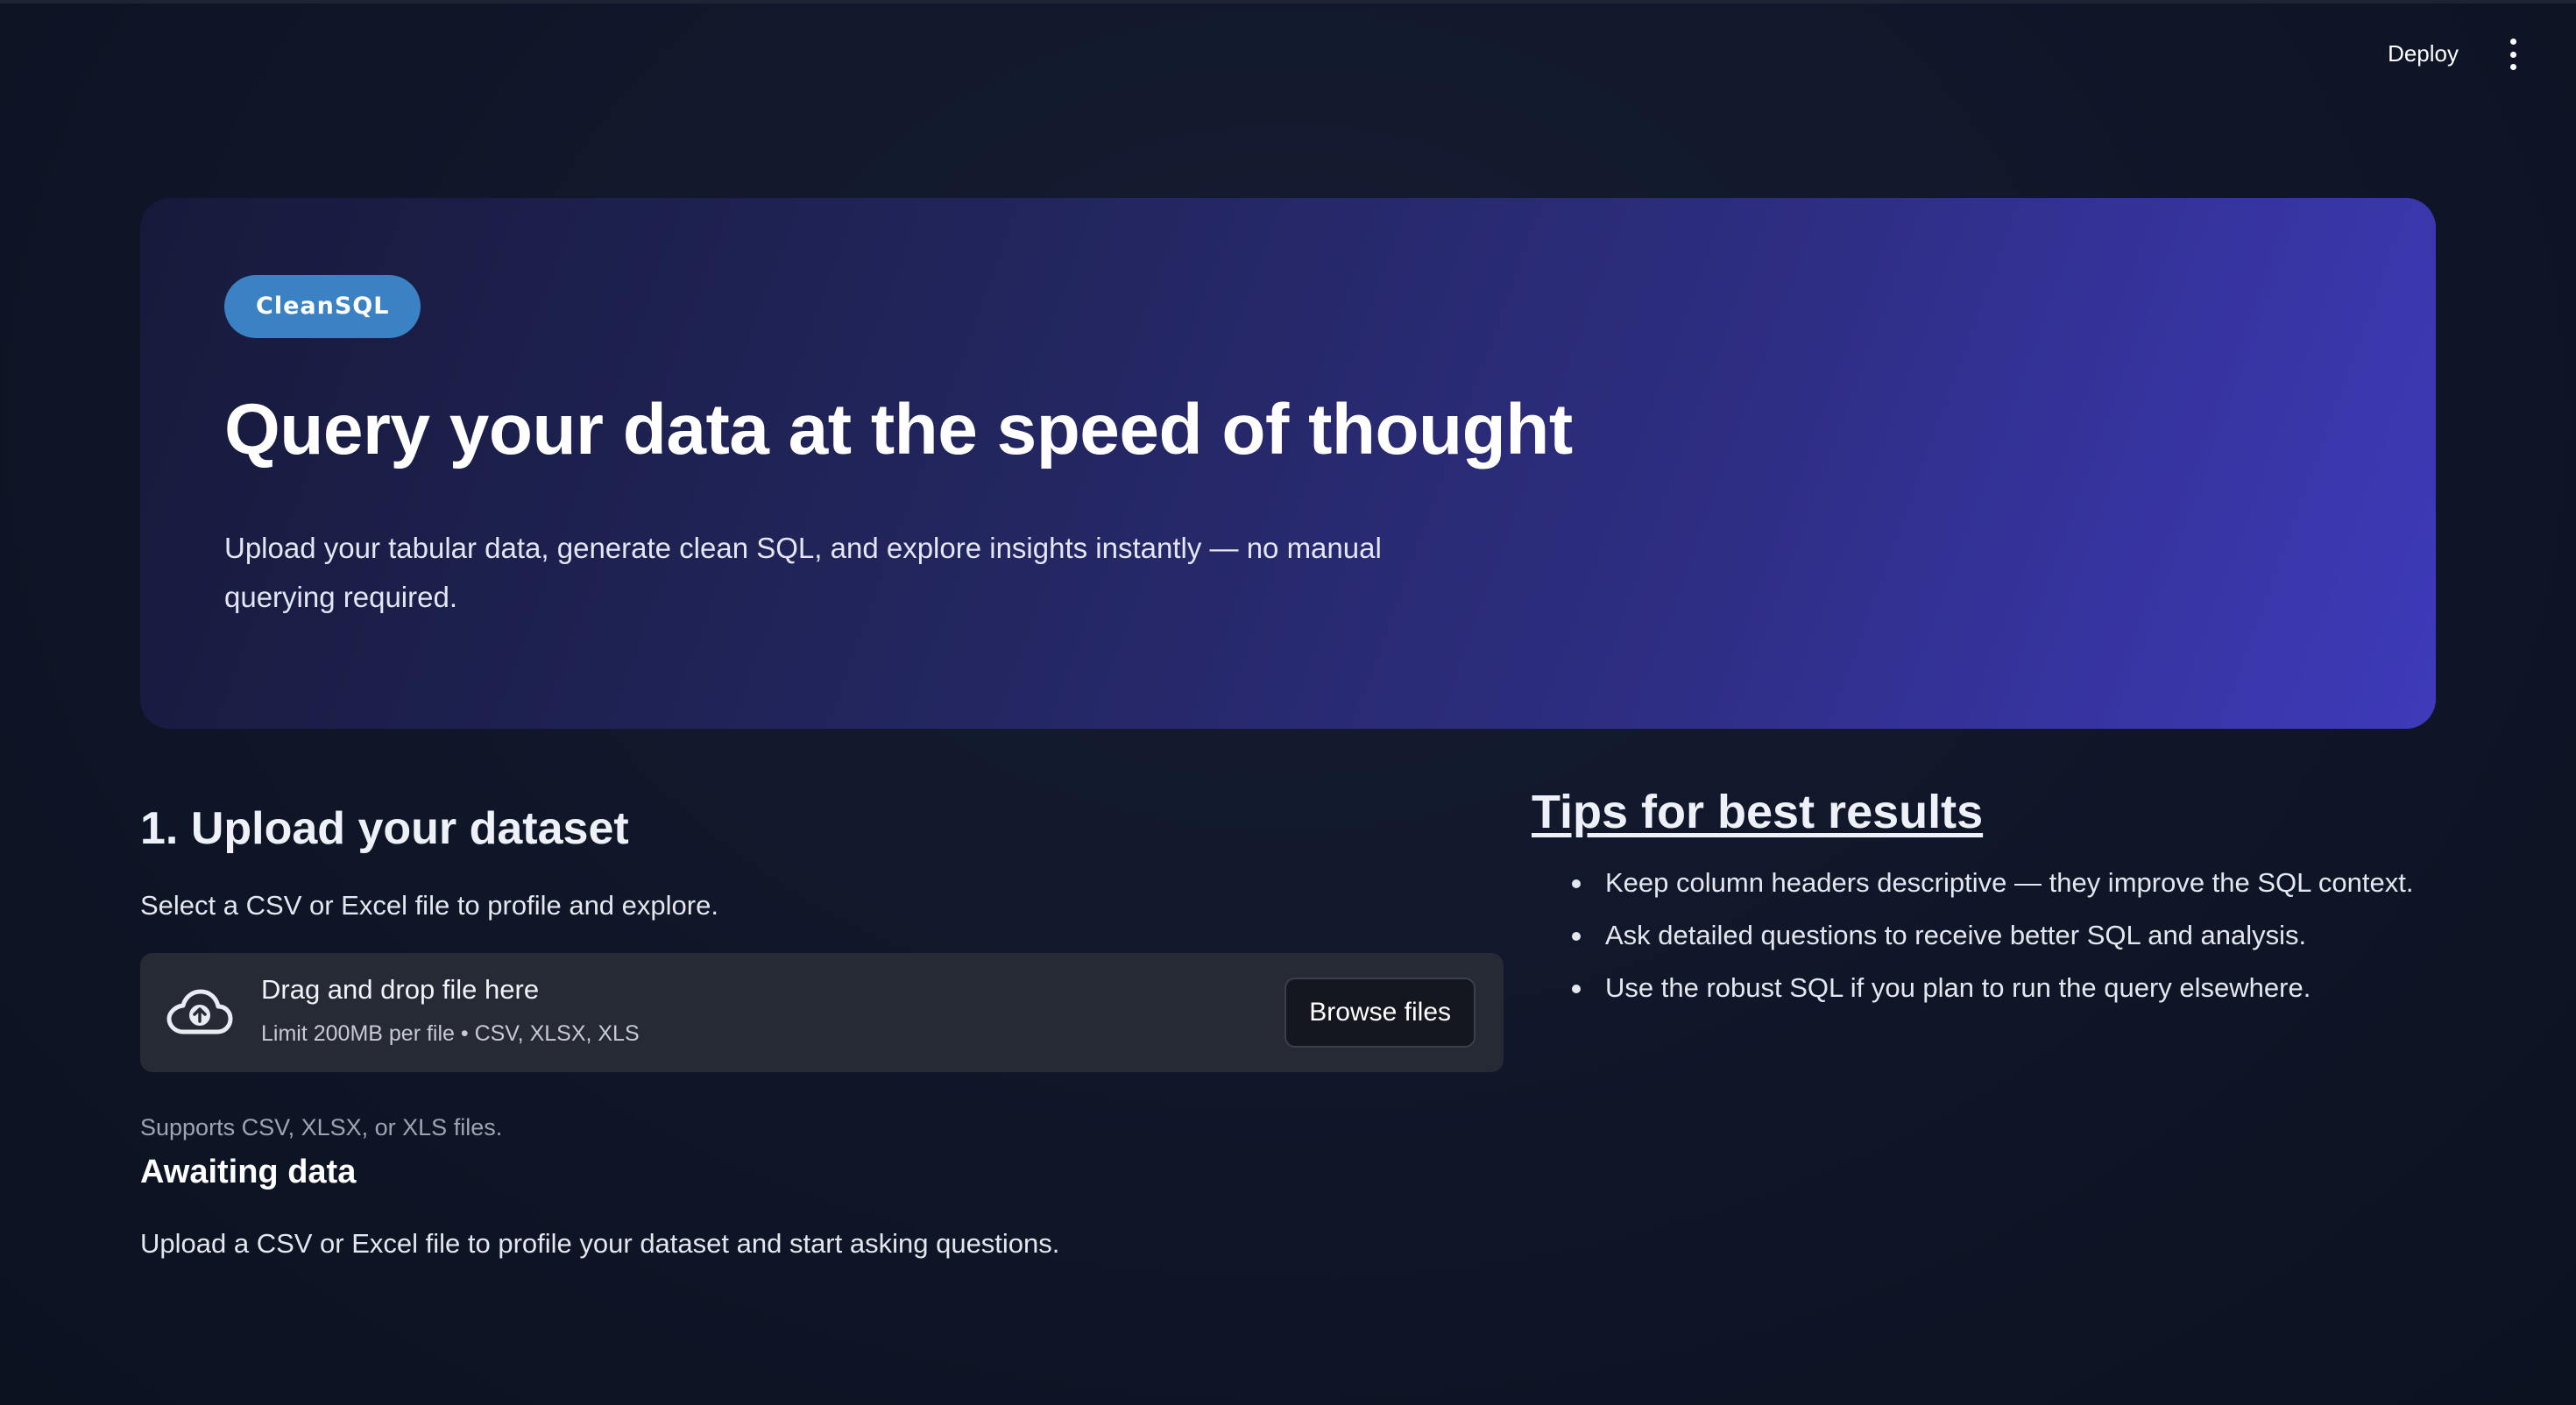 Image resolution: width=2576 pixels, height=1405 pixels. I want to click on tips-title: Tips for best results, so click(1996, 812).